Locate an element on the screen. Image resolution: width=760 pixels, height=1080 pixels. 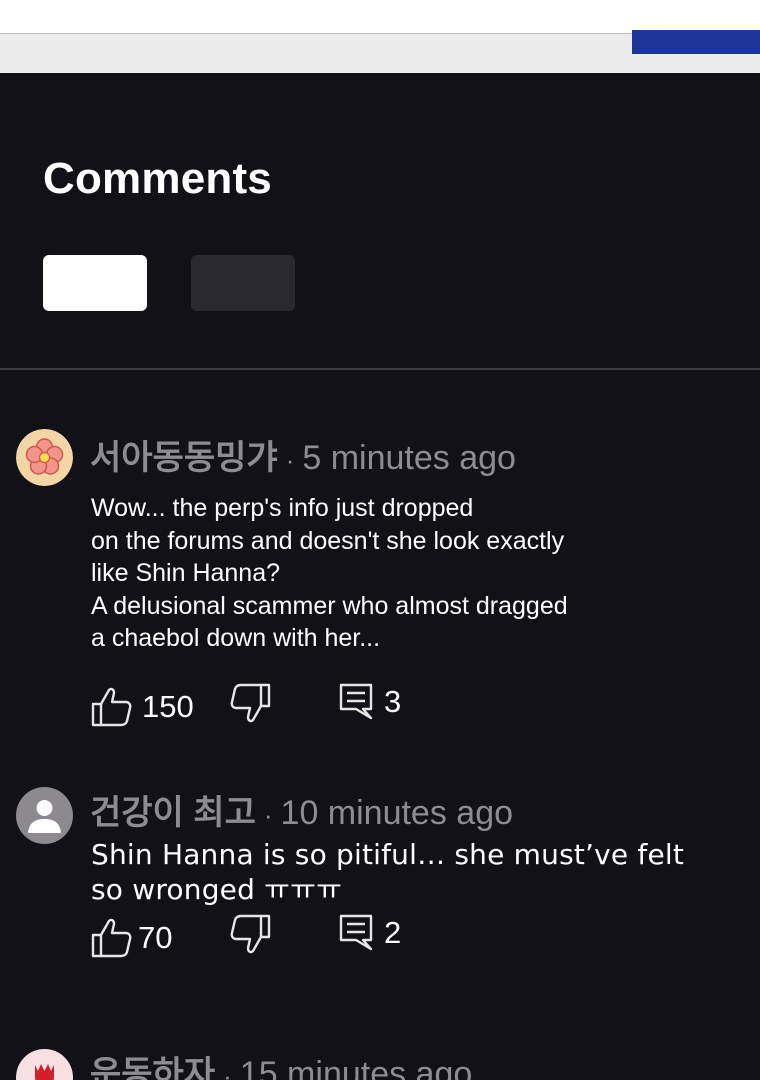
tulip-icon is located at coordinates (44, 1072).